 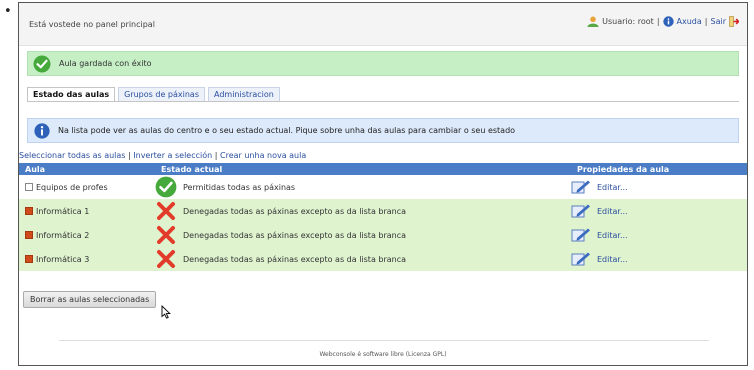 I want to click on classroom-name: Informática 3, so click(x=62, y=259).